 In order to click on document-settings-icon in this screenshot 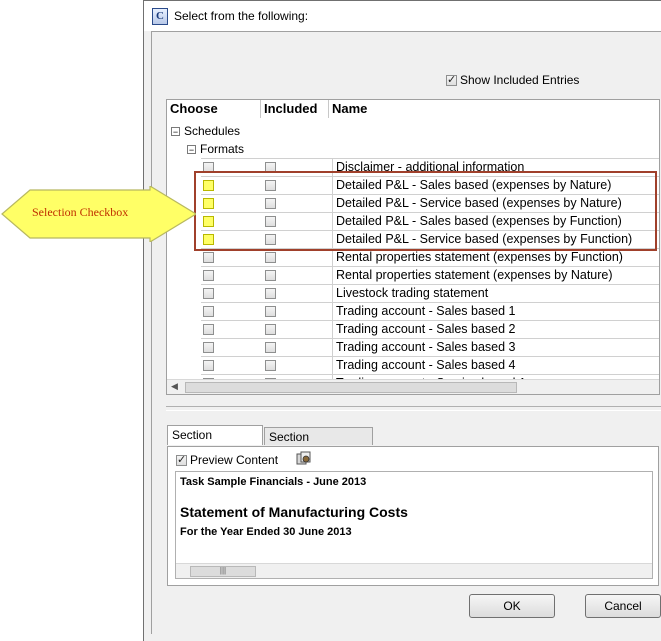, I will do `click(304, 458)`.